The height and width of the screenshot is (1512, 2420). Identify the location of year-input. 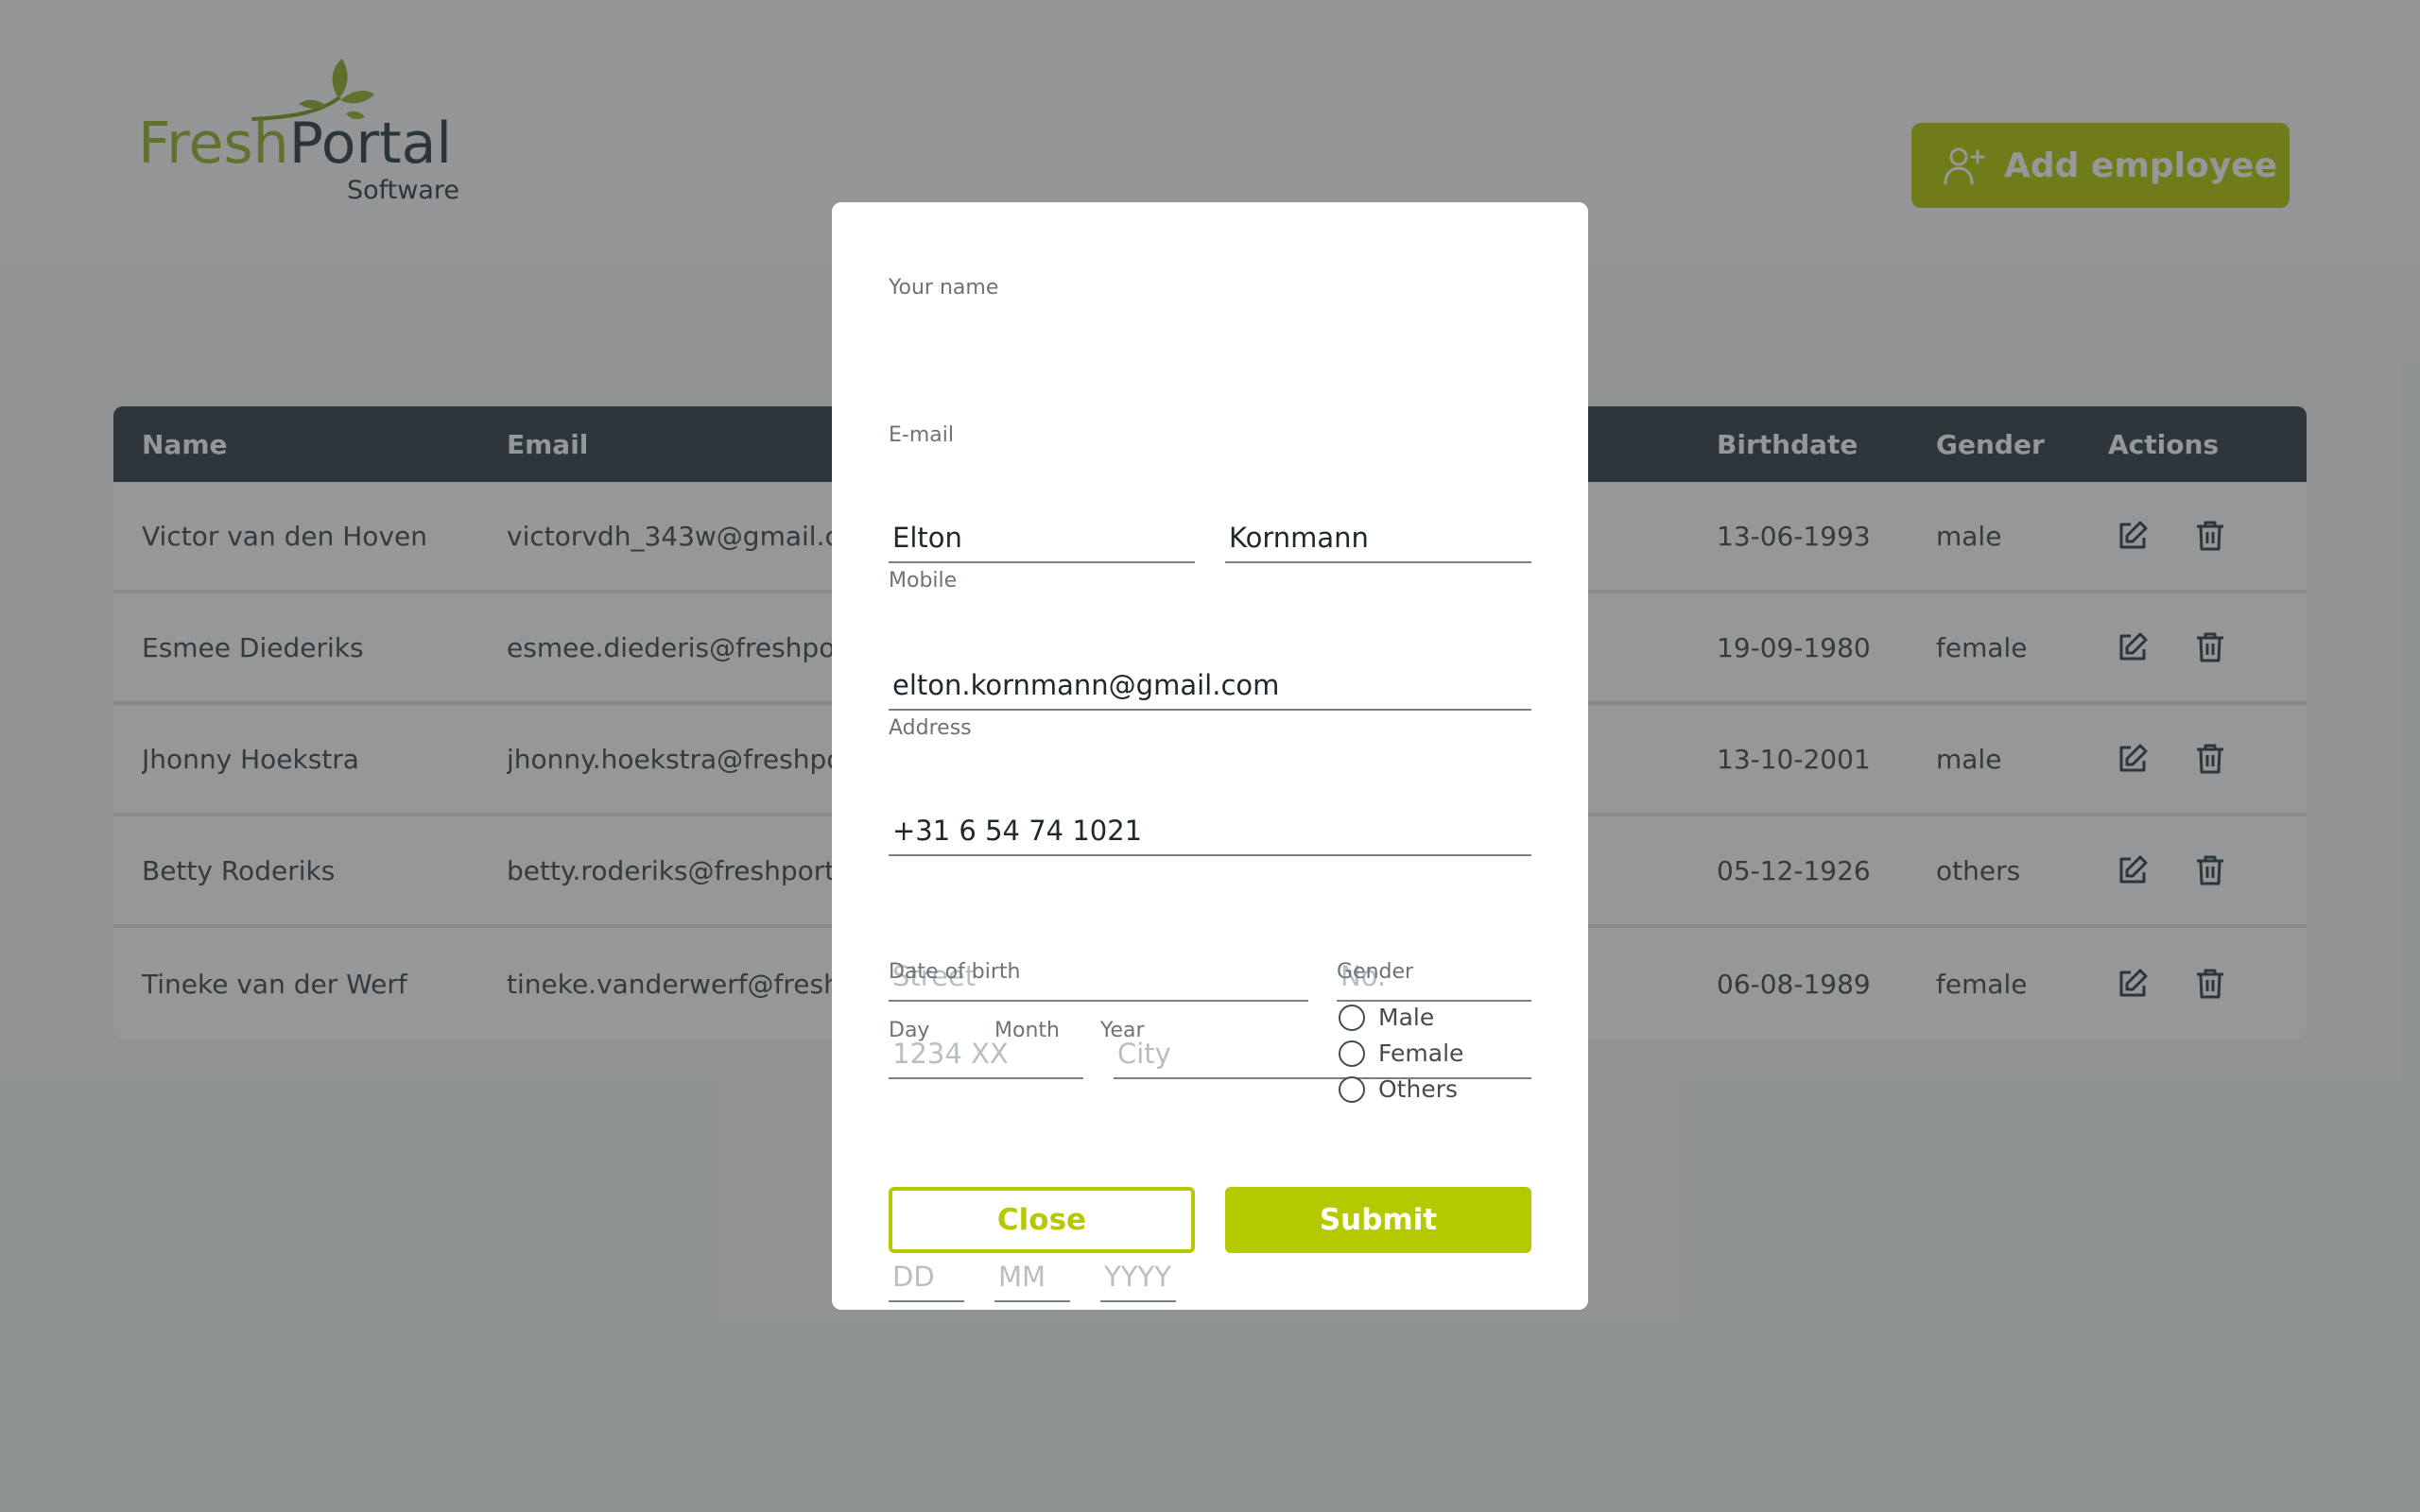
(1138, 1277).